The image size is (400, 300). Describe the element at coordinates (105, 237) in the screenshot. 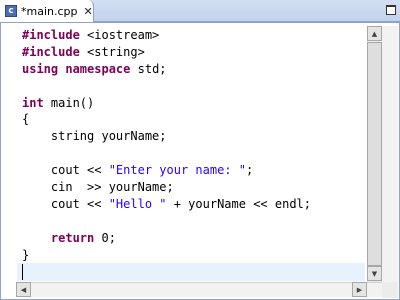

I see `code-token: 0;` at that location.